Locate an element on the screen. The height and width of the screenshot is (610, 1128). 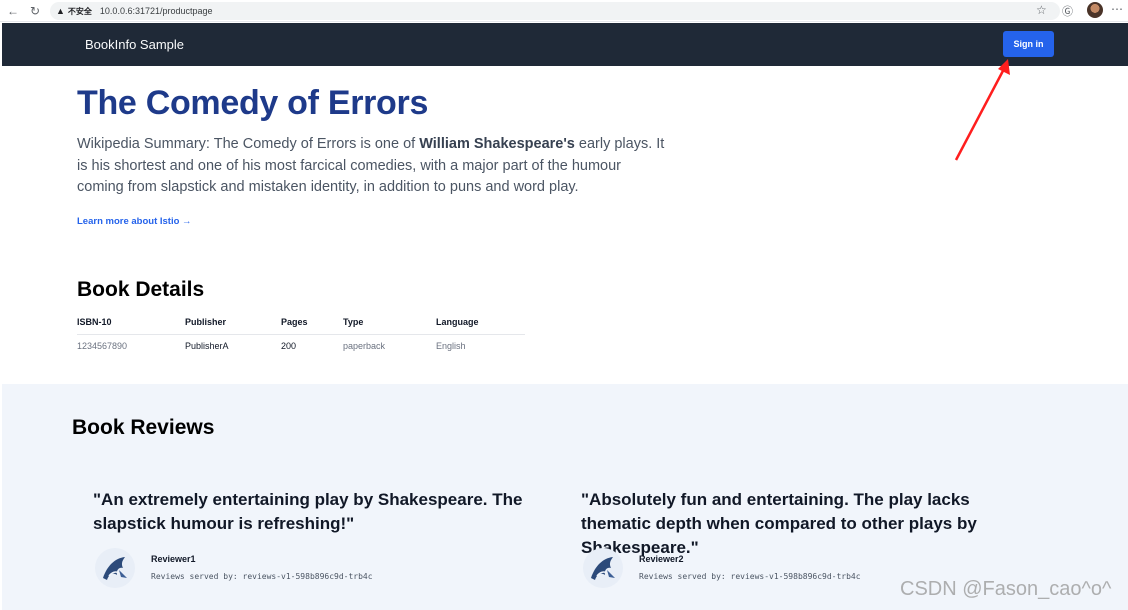
reviewer-name: Reviewer2 is located at coordinates (661, 559).